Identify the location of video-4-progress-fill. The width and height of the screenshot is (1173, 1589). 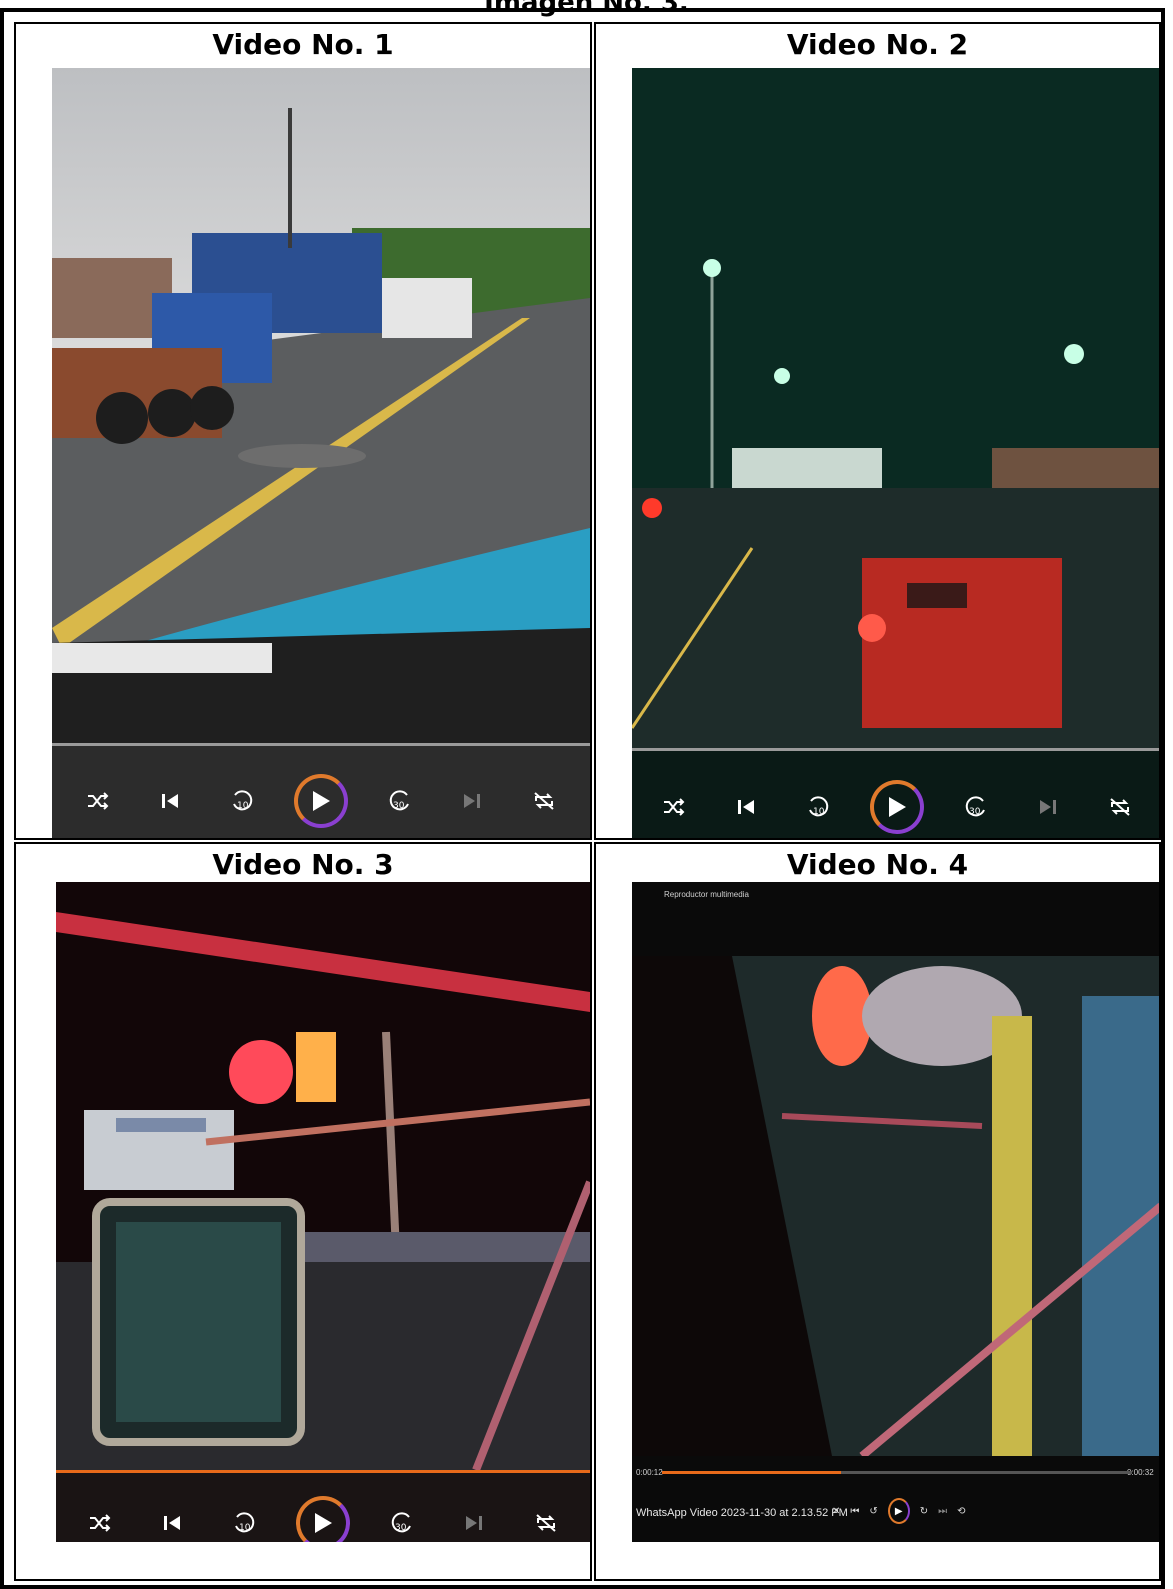
(751, 1472).